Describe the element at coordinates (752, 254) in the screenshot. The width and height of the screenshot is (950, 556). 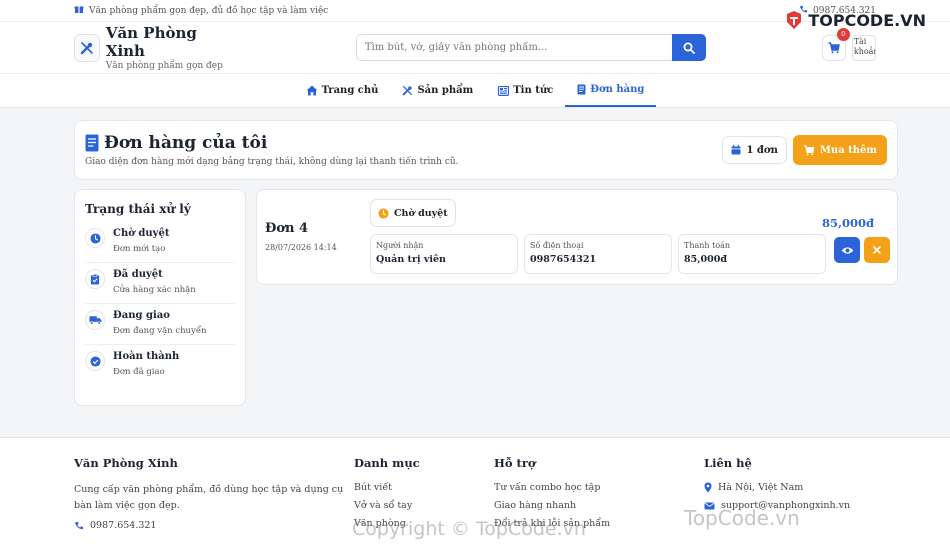
I see `order-field-payment: Thanh toán 85,000đ` at that location.